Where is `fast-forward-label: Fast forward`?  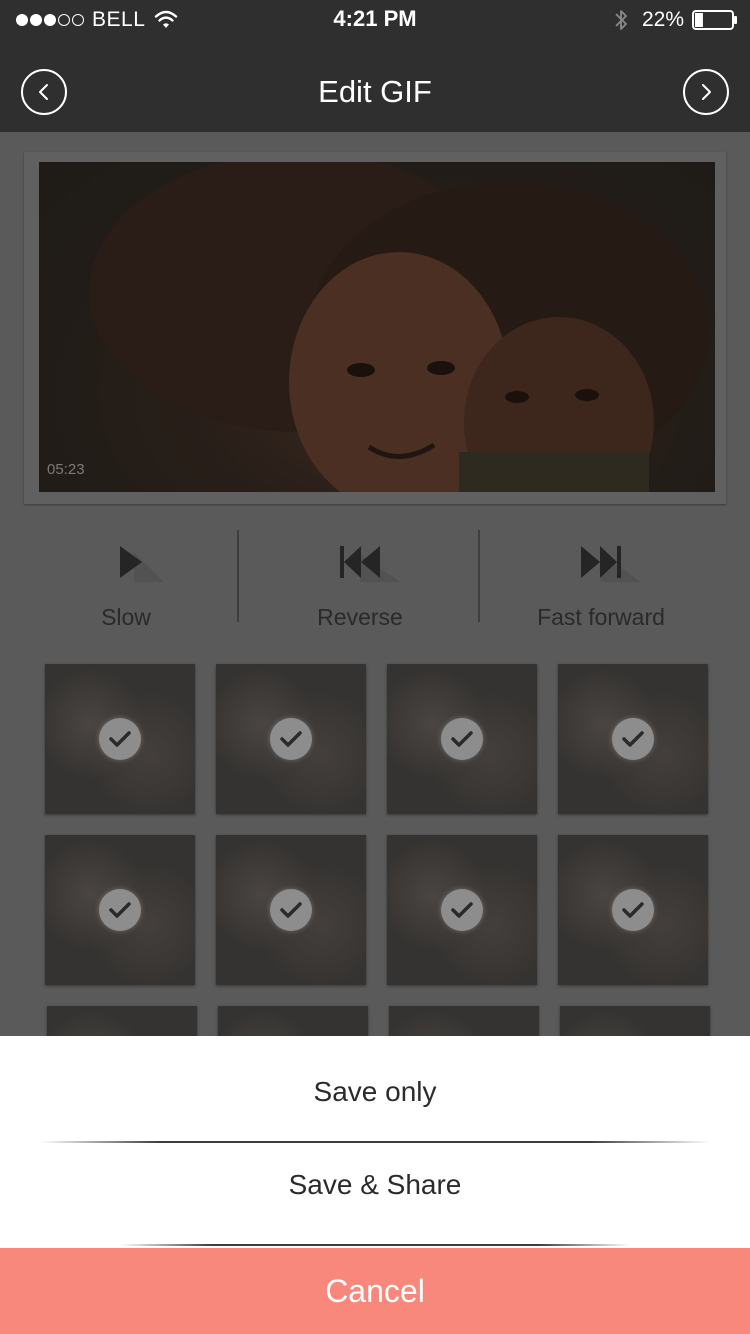 fast-forward-label: Fast forward is located at coordinates (601, 617).